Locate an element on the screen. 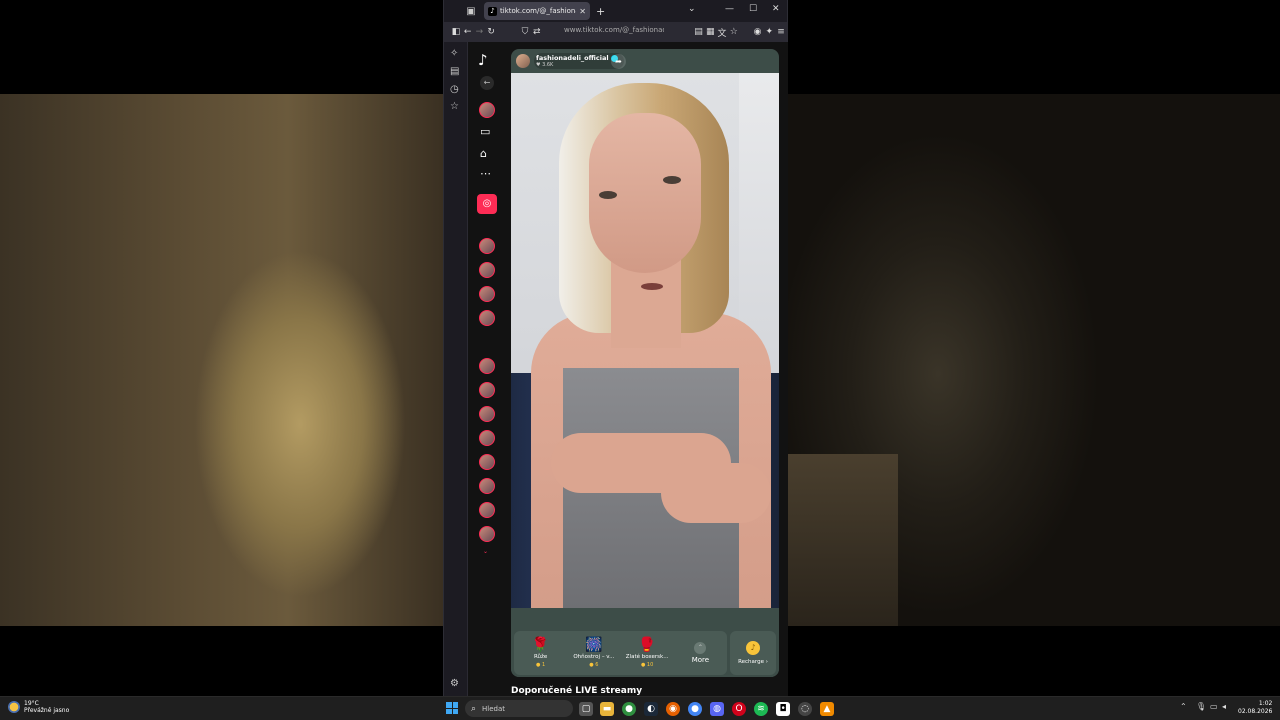 The width and height of the screenshot is (1280, 720). host-likes: ♥ 3.6K is located at coordinates (545, 65).